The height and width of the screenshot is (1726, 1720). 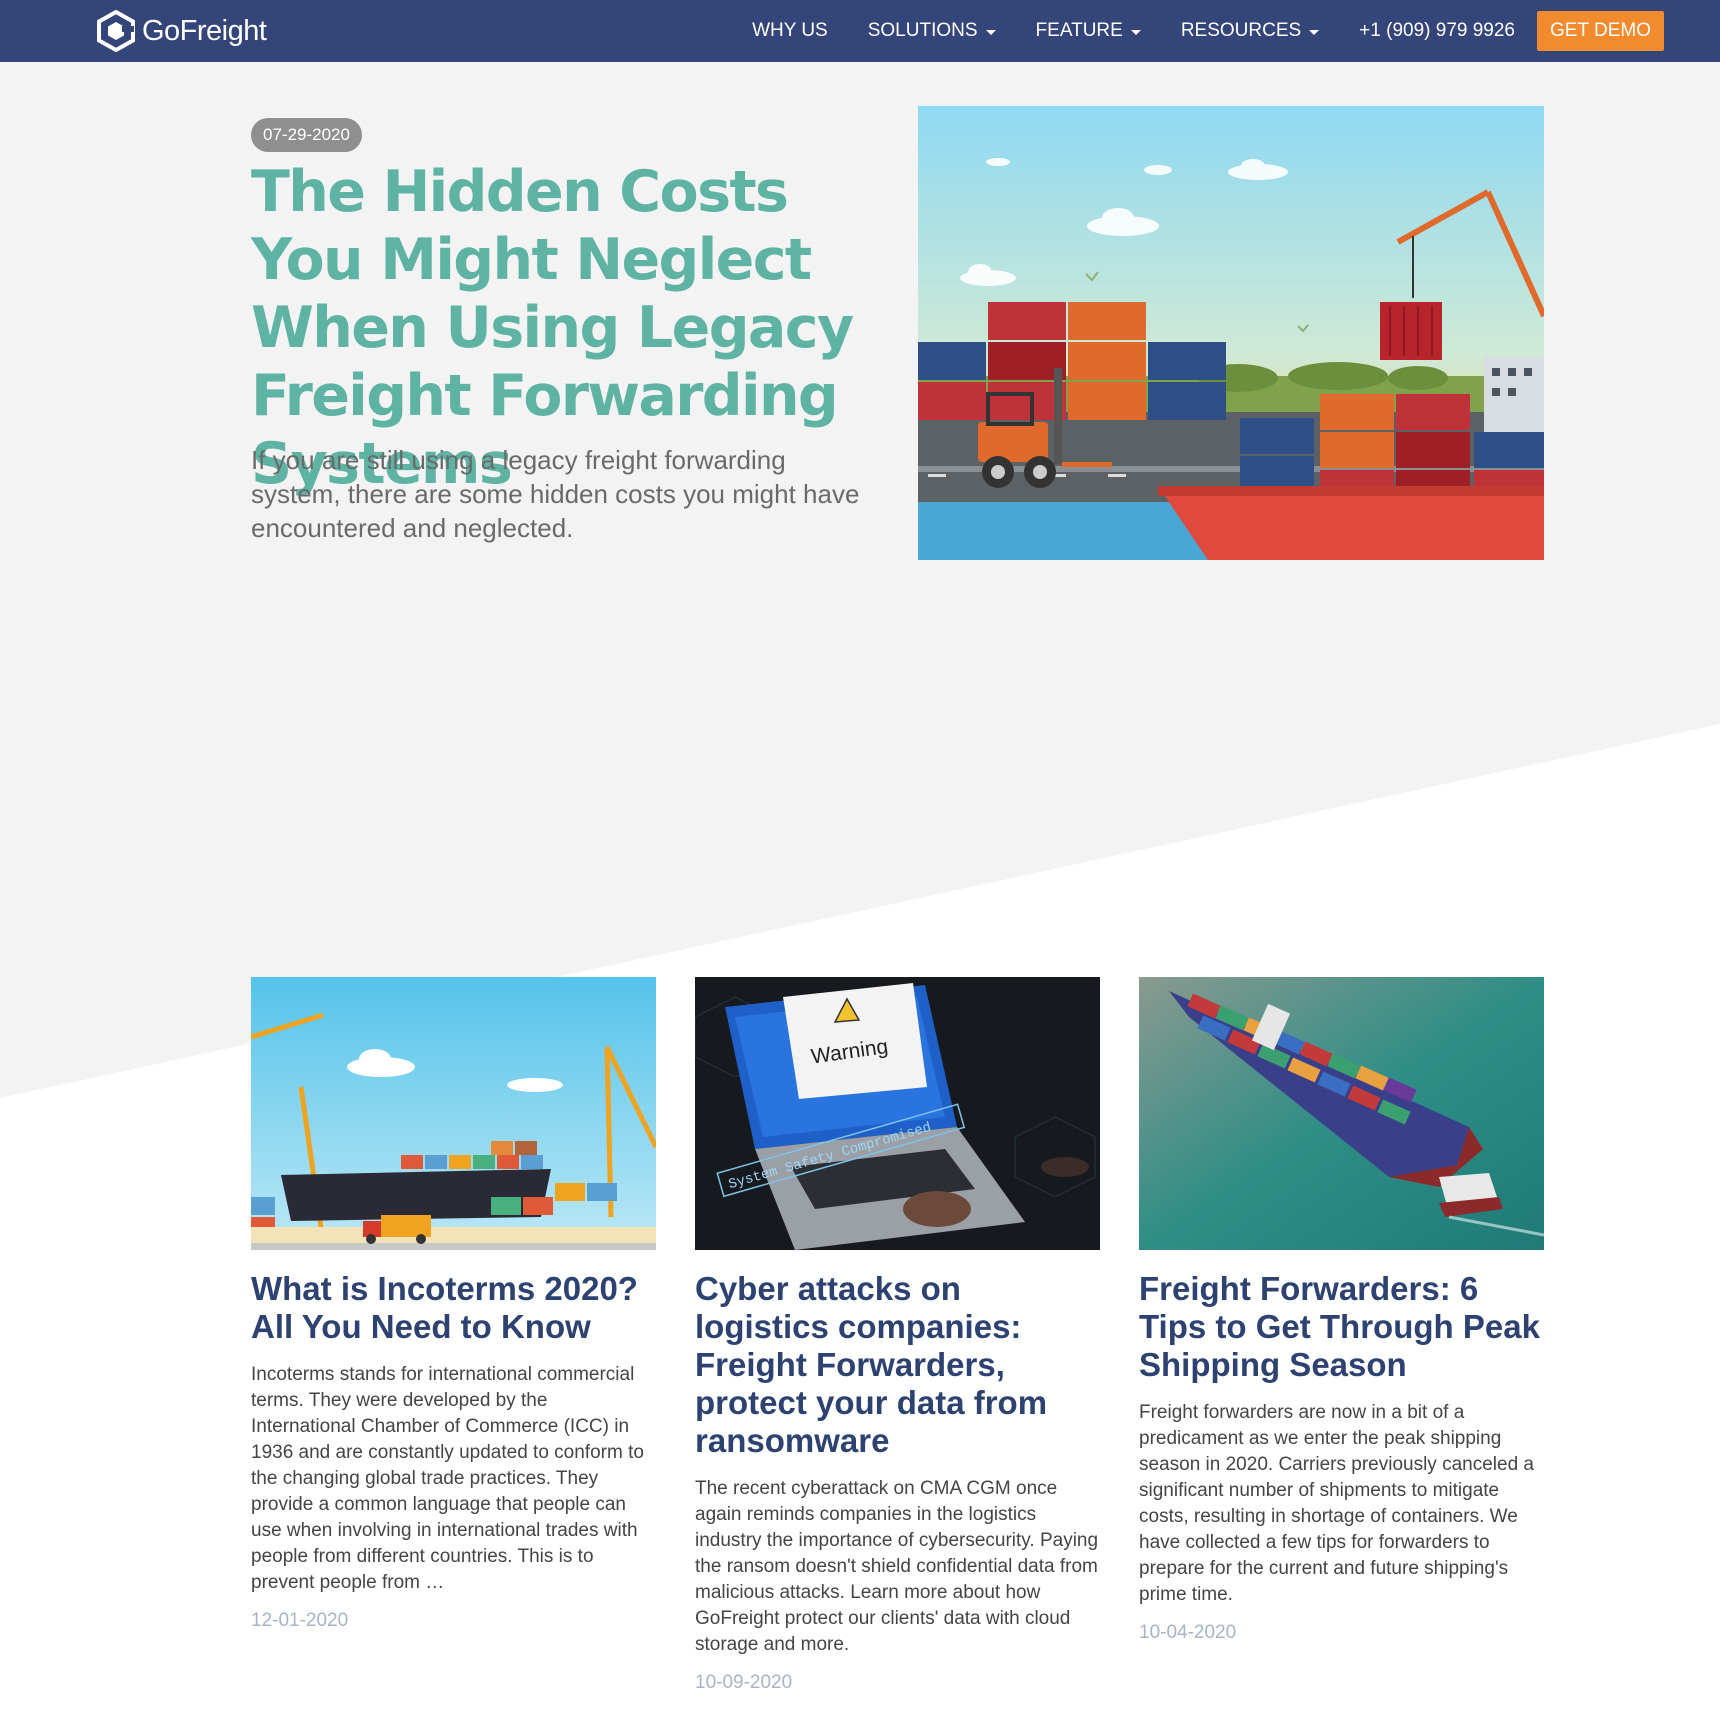 I want to click on hero-date-badge: 07-29-2020, so click(x=306, y=135).